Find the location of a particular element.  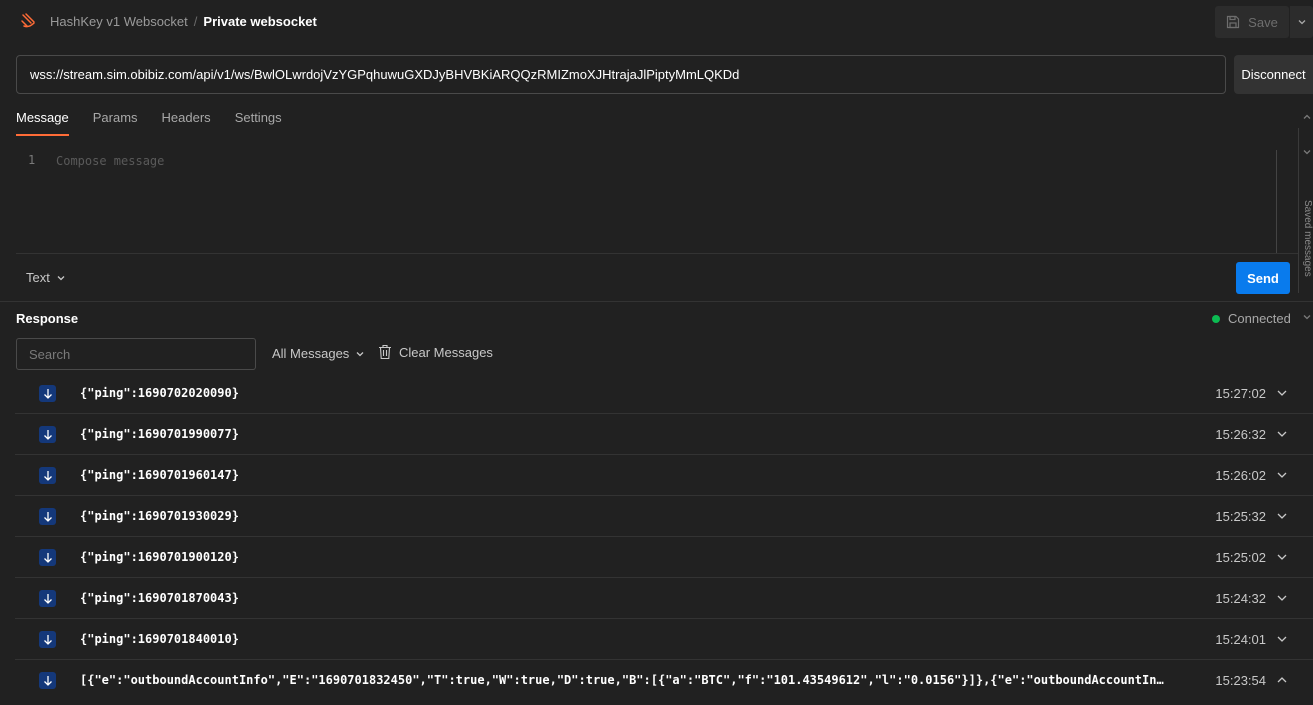

tab-message: Message is located at coordinates (42, 123).